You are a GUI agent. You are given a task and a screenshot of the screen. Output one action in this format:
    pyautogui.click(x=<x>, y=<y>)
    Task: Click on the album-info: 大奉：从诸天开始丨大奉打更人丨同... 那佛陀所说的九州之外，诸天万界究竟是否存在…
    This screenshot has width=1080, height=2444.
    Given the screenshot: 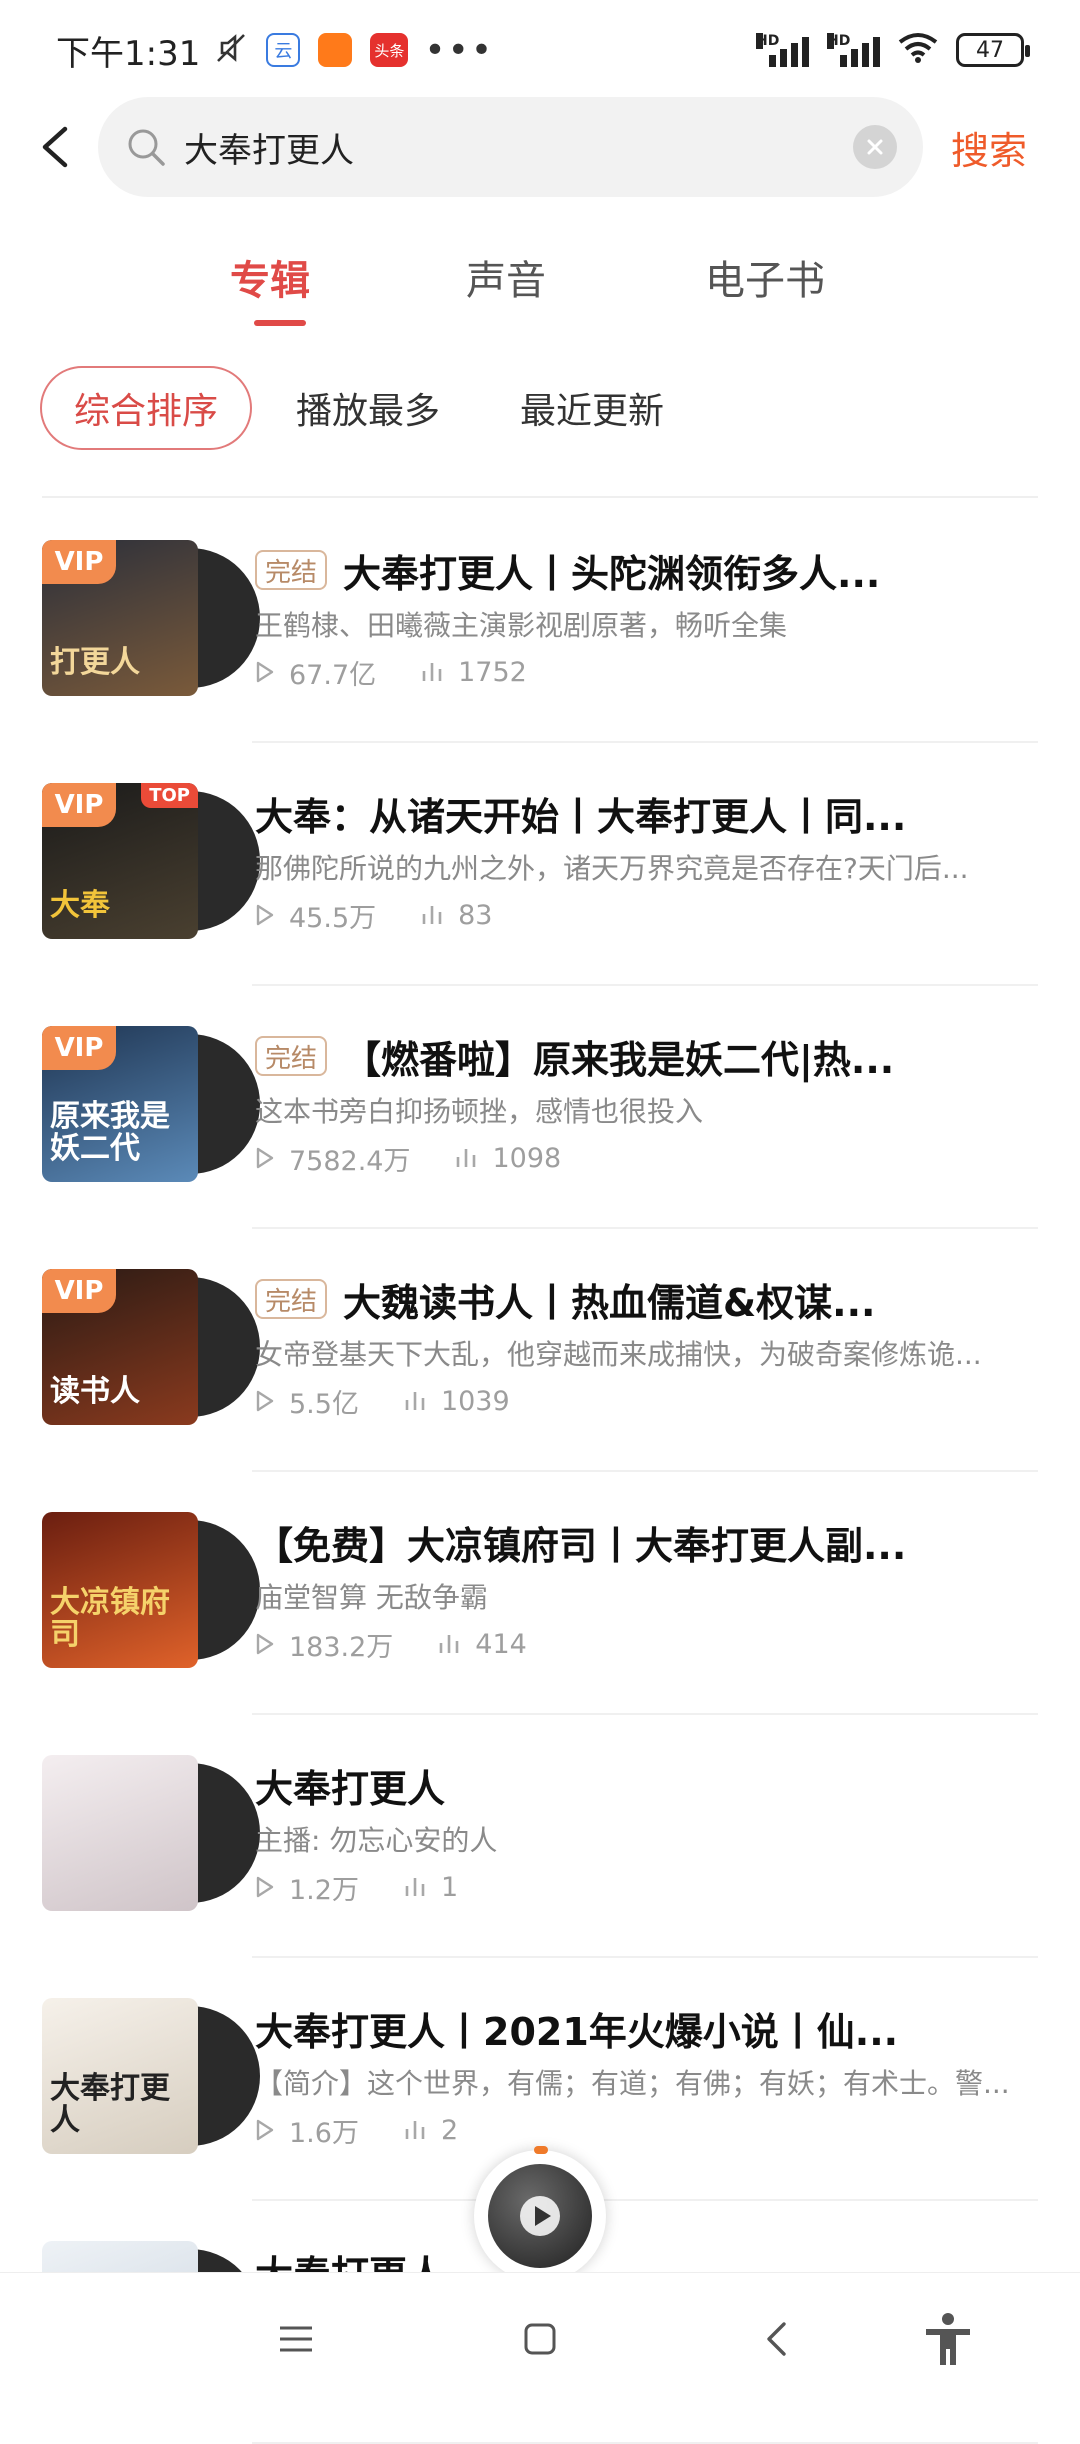 What is the action you would take?
    pyautogui.click(x=650, y=860)
    